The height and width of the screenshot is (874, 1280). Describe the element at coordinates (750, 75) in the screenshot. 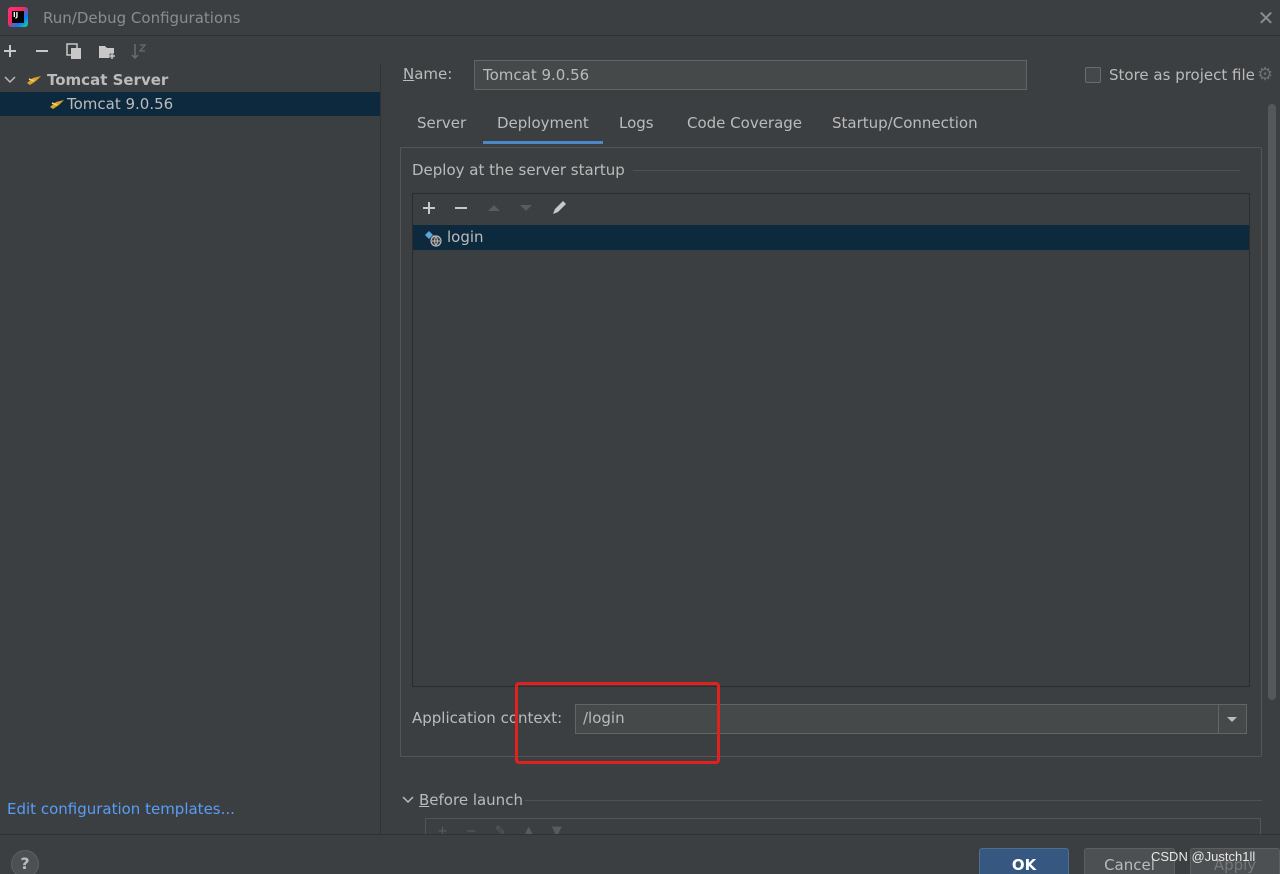

I see `name-input` at that location.